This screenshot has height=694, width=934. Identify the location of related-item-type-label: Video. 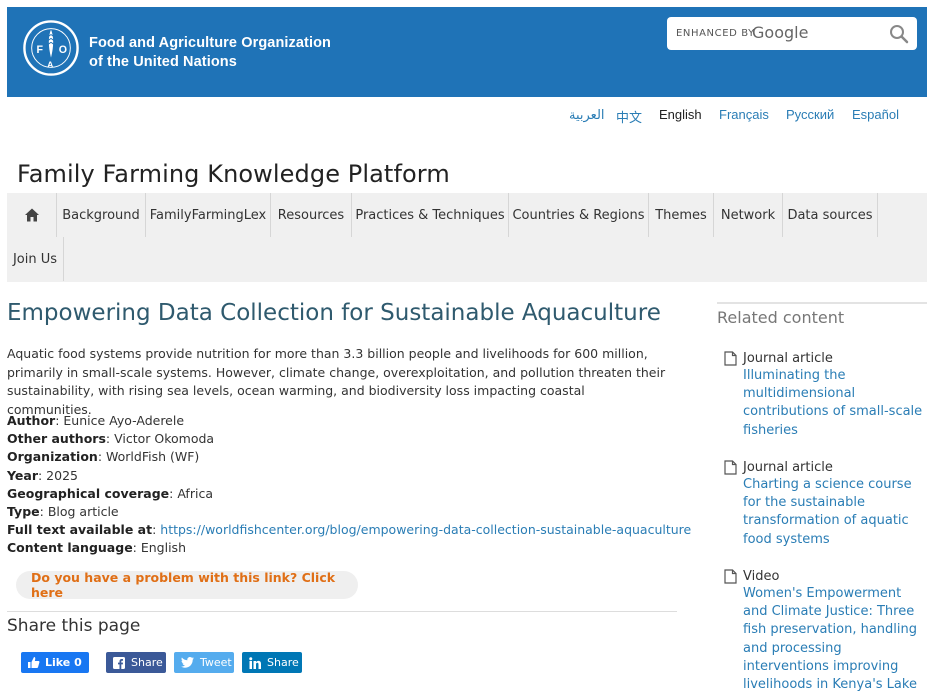
(761, 576).